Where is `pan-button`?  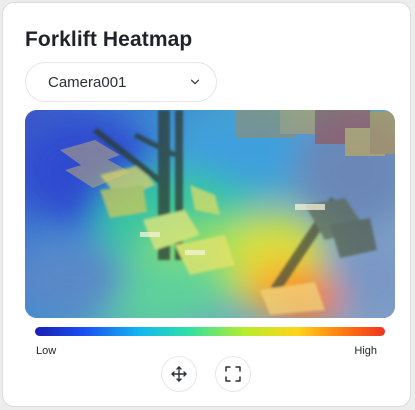 pan-button is located at coordinates (179, 374).